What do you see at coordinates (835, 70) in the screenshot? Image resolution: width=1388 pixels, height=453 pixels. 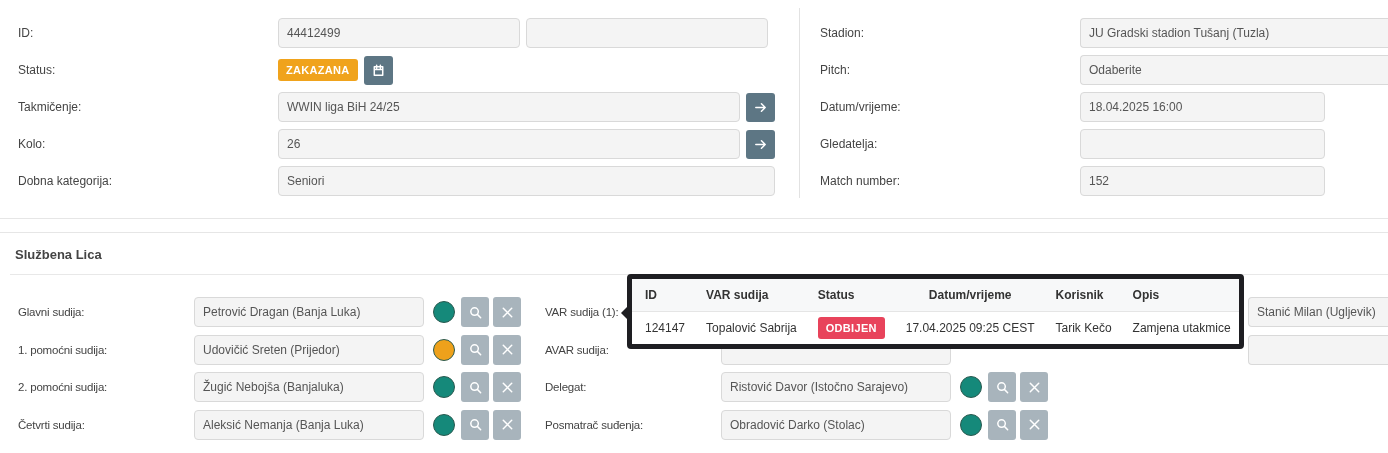 I see `field-label: Pitch:` at bounding box center [835, 70].